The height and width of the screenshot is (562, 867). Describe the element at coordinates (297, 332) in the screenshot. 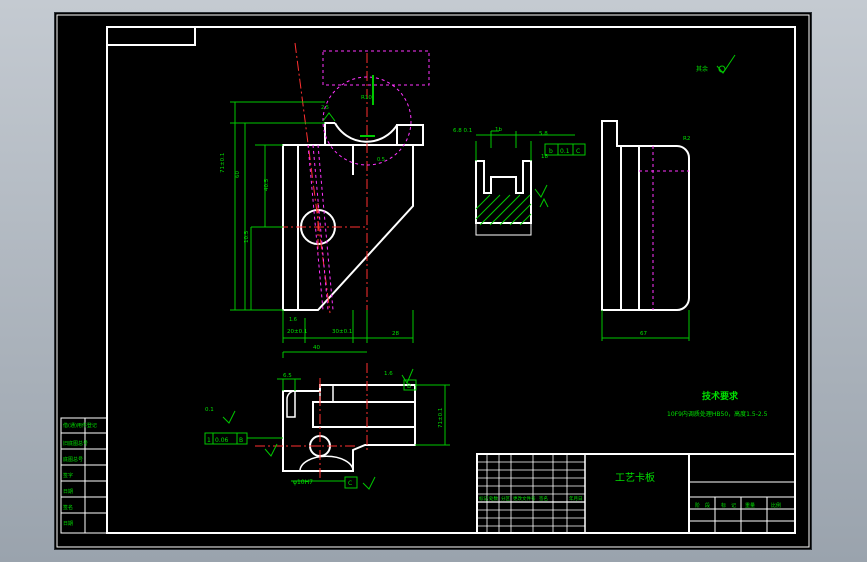

I see `dim-main-20: 20±0.1` at that location.